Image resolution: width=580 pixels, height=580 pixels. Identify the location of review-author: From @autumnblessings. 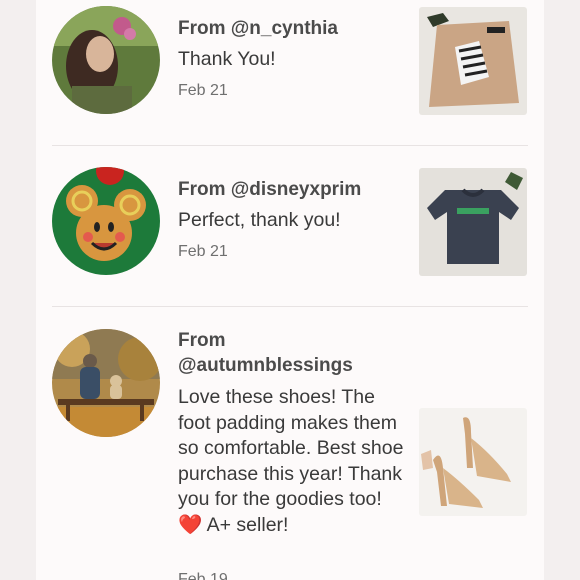
(290, 353).